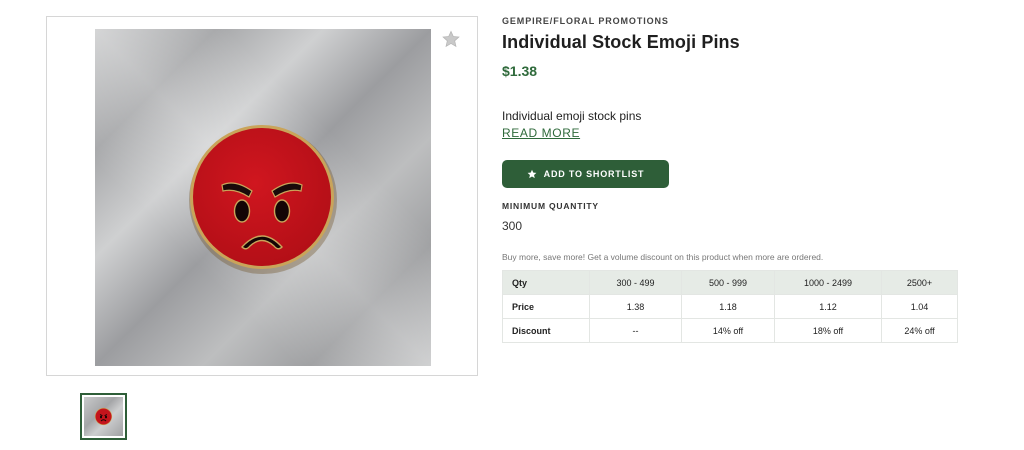 Image resolution: width=1024 pixels, height=450 pixels. I want to click on table-header-cell: 2500+, so click(919, 282).